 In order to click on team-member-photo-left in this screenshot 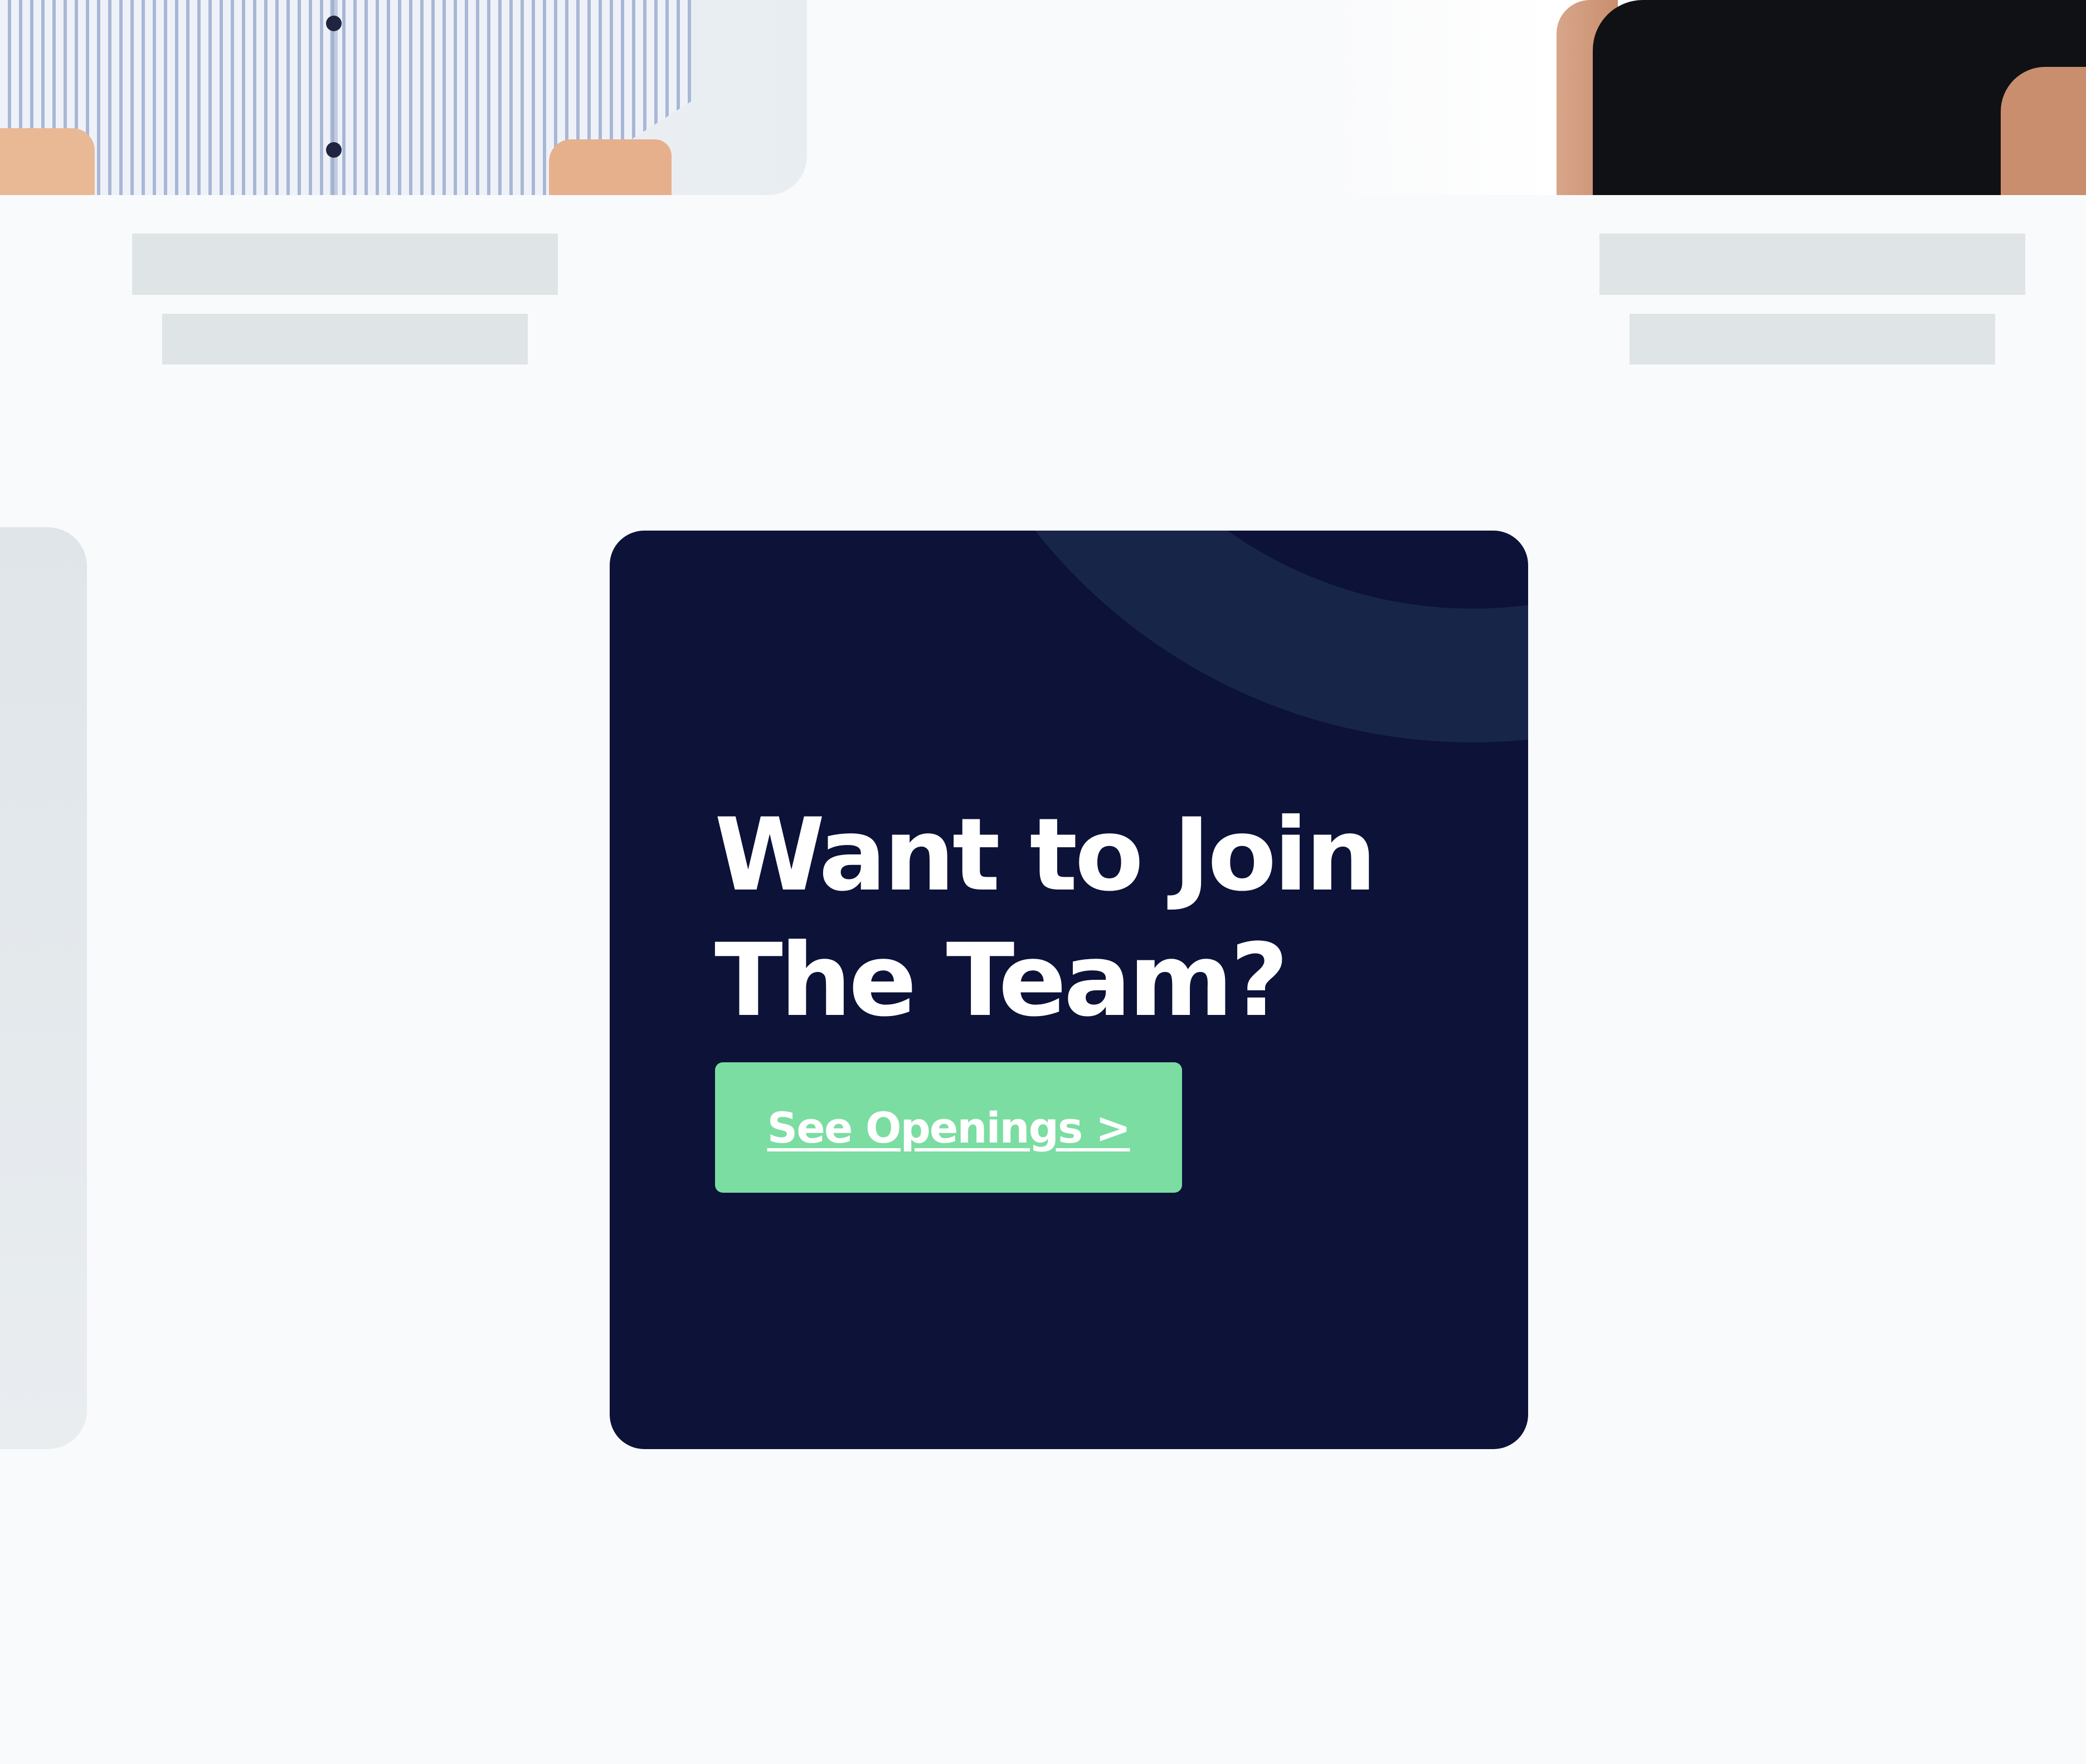, I will do `click(403, 97)`.